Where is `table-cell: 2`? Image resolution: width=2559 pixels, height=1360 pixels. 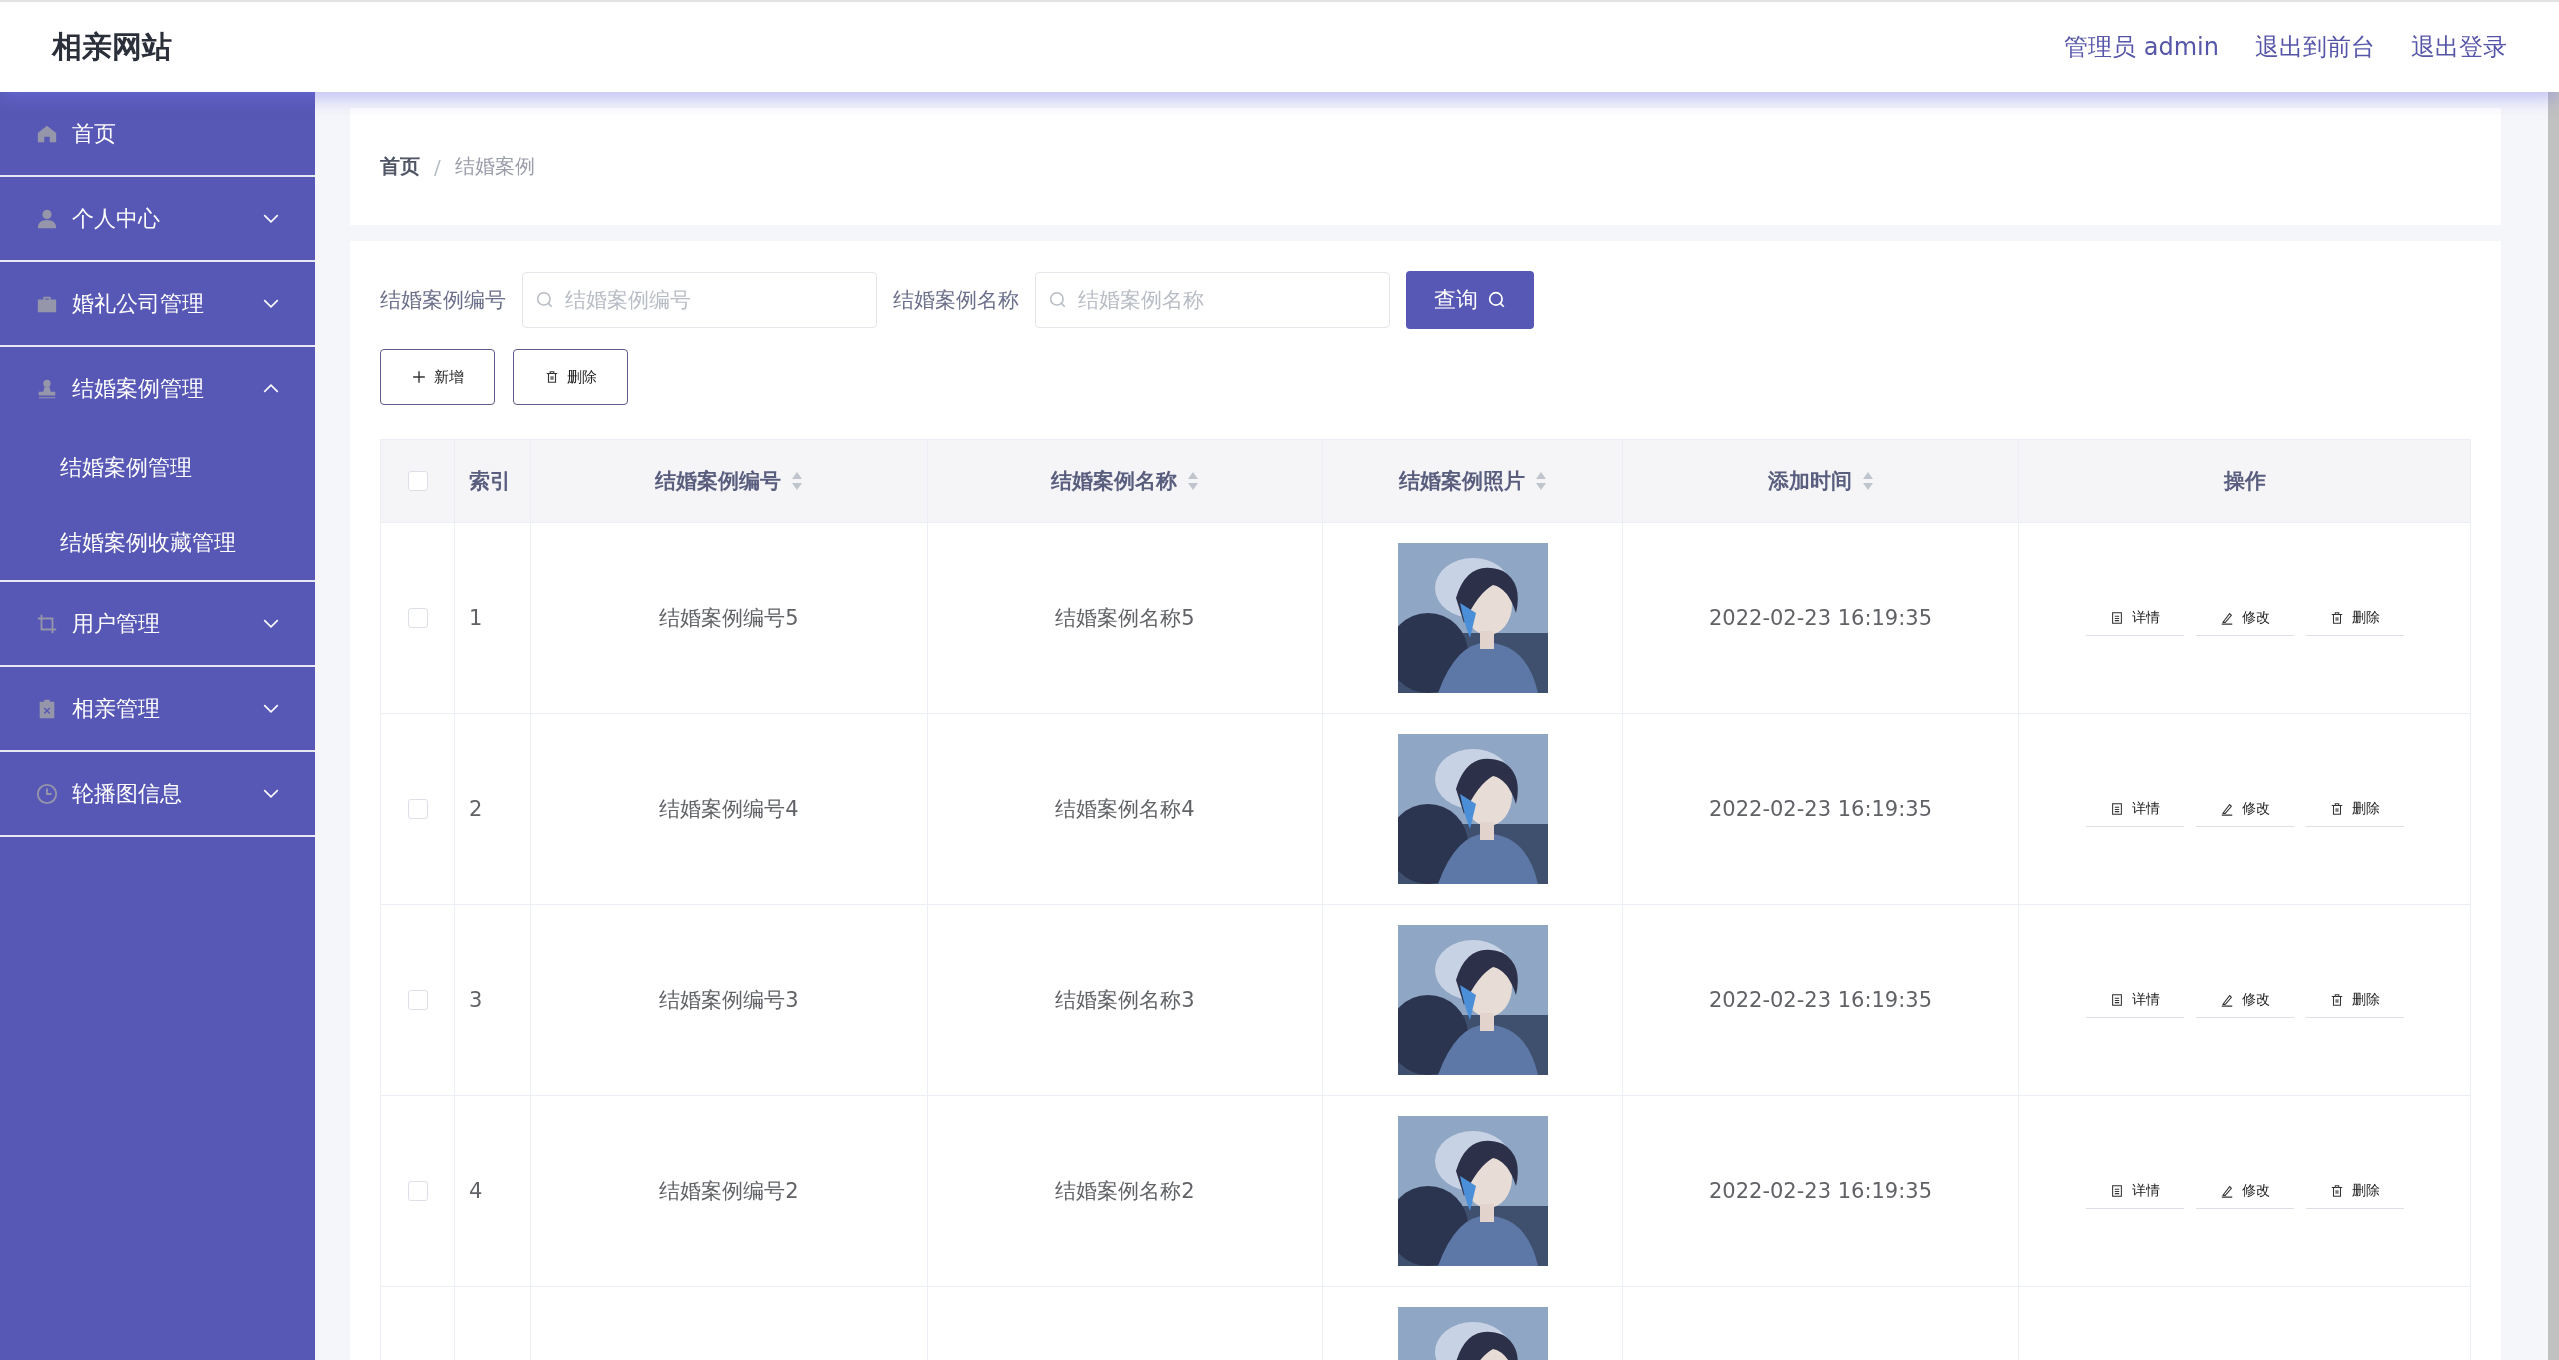 table-cell: 2 is located at coordinates (476, 809).